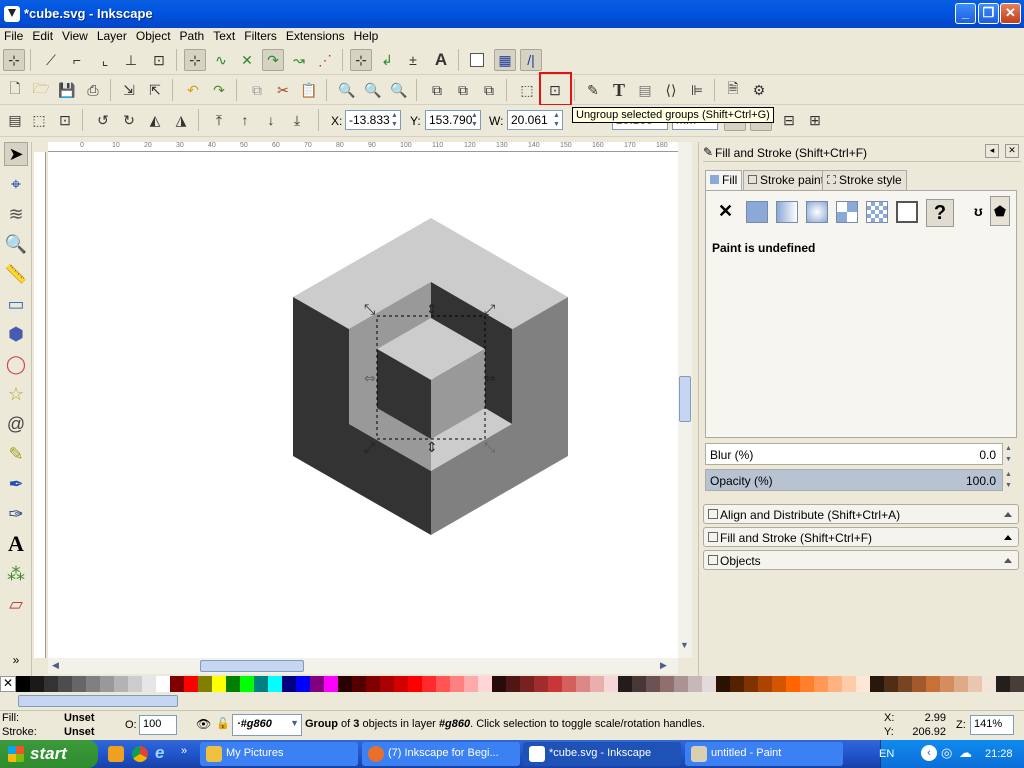 This screenshot has height=768, width=1024. What do you see at coordinates (946, 753) in the screenshot?
I see `network-icon: ◎` at bounding box center [946, 753].